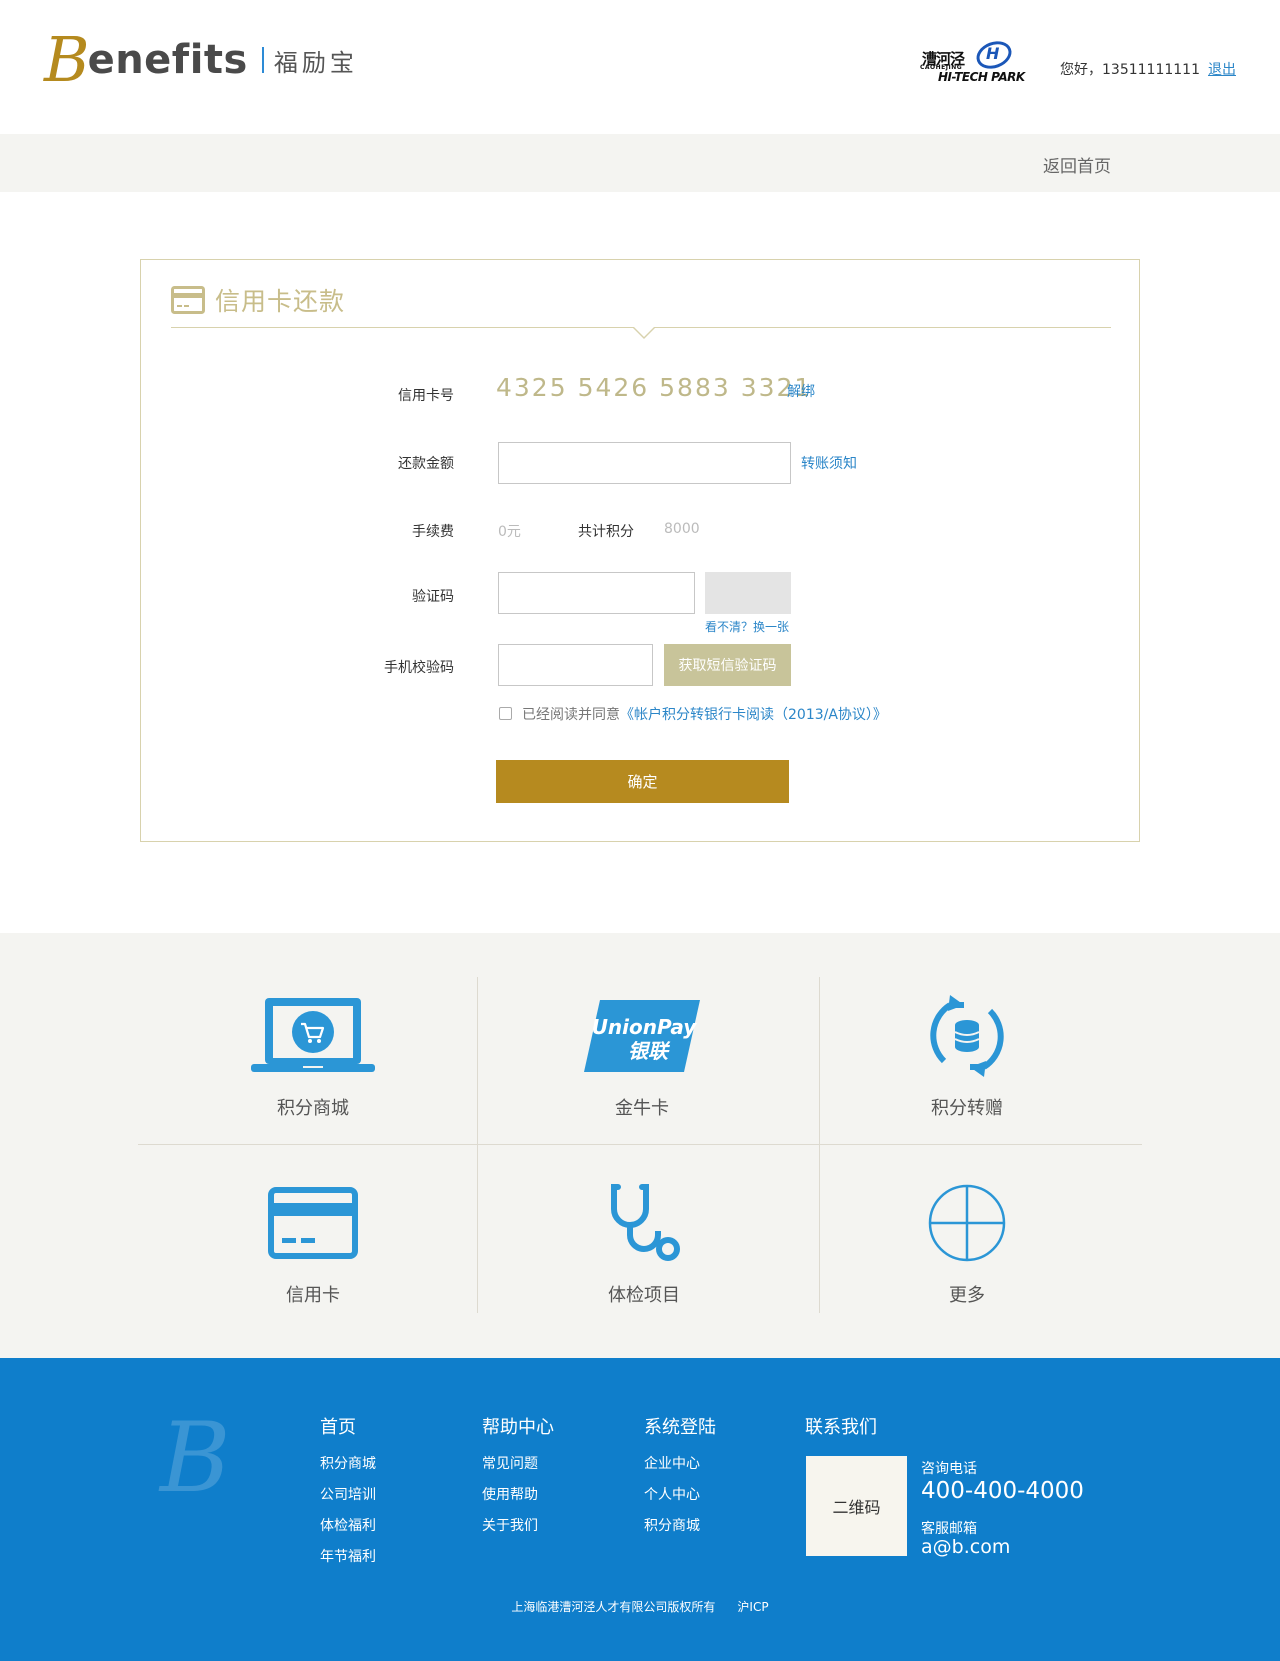  What do you see at coordinates (575, 665) in the screenshot?
I see `sms-code-input` at bounding box center [575, 665].